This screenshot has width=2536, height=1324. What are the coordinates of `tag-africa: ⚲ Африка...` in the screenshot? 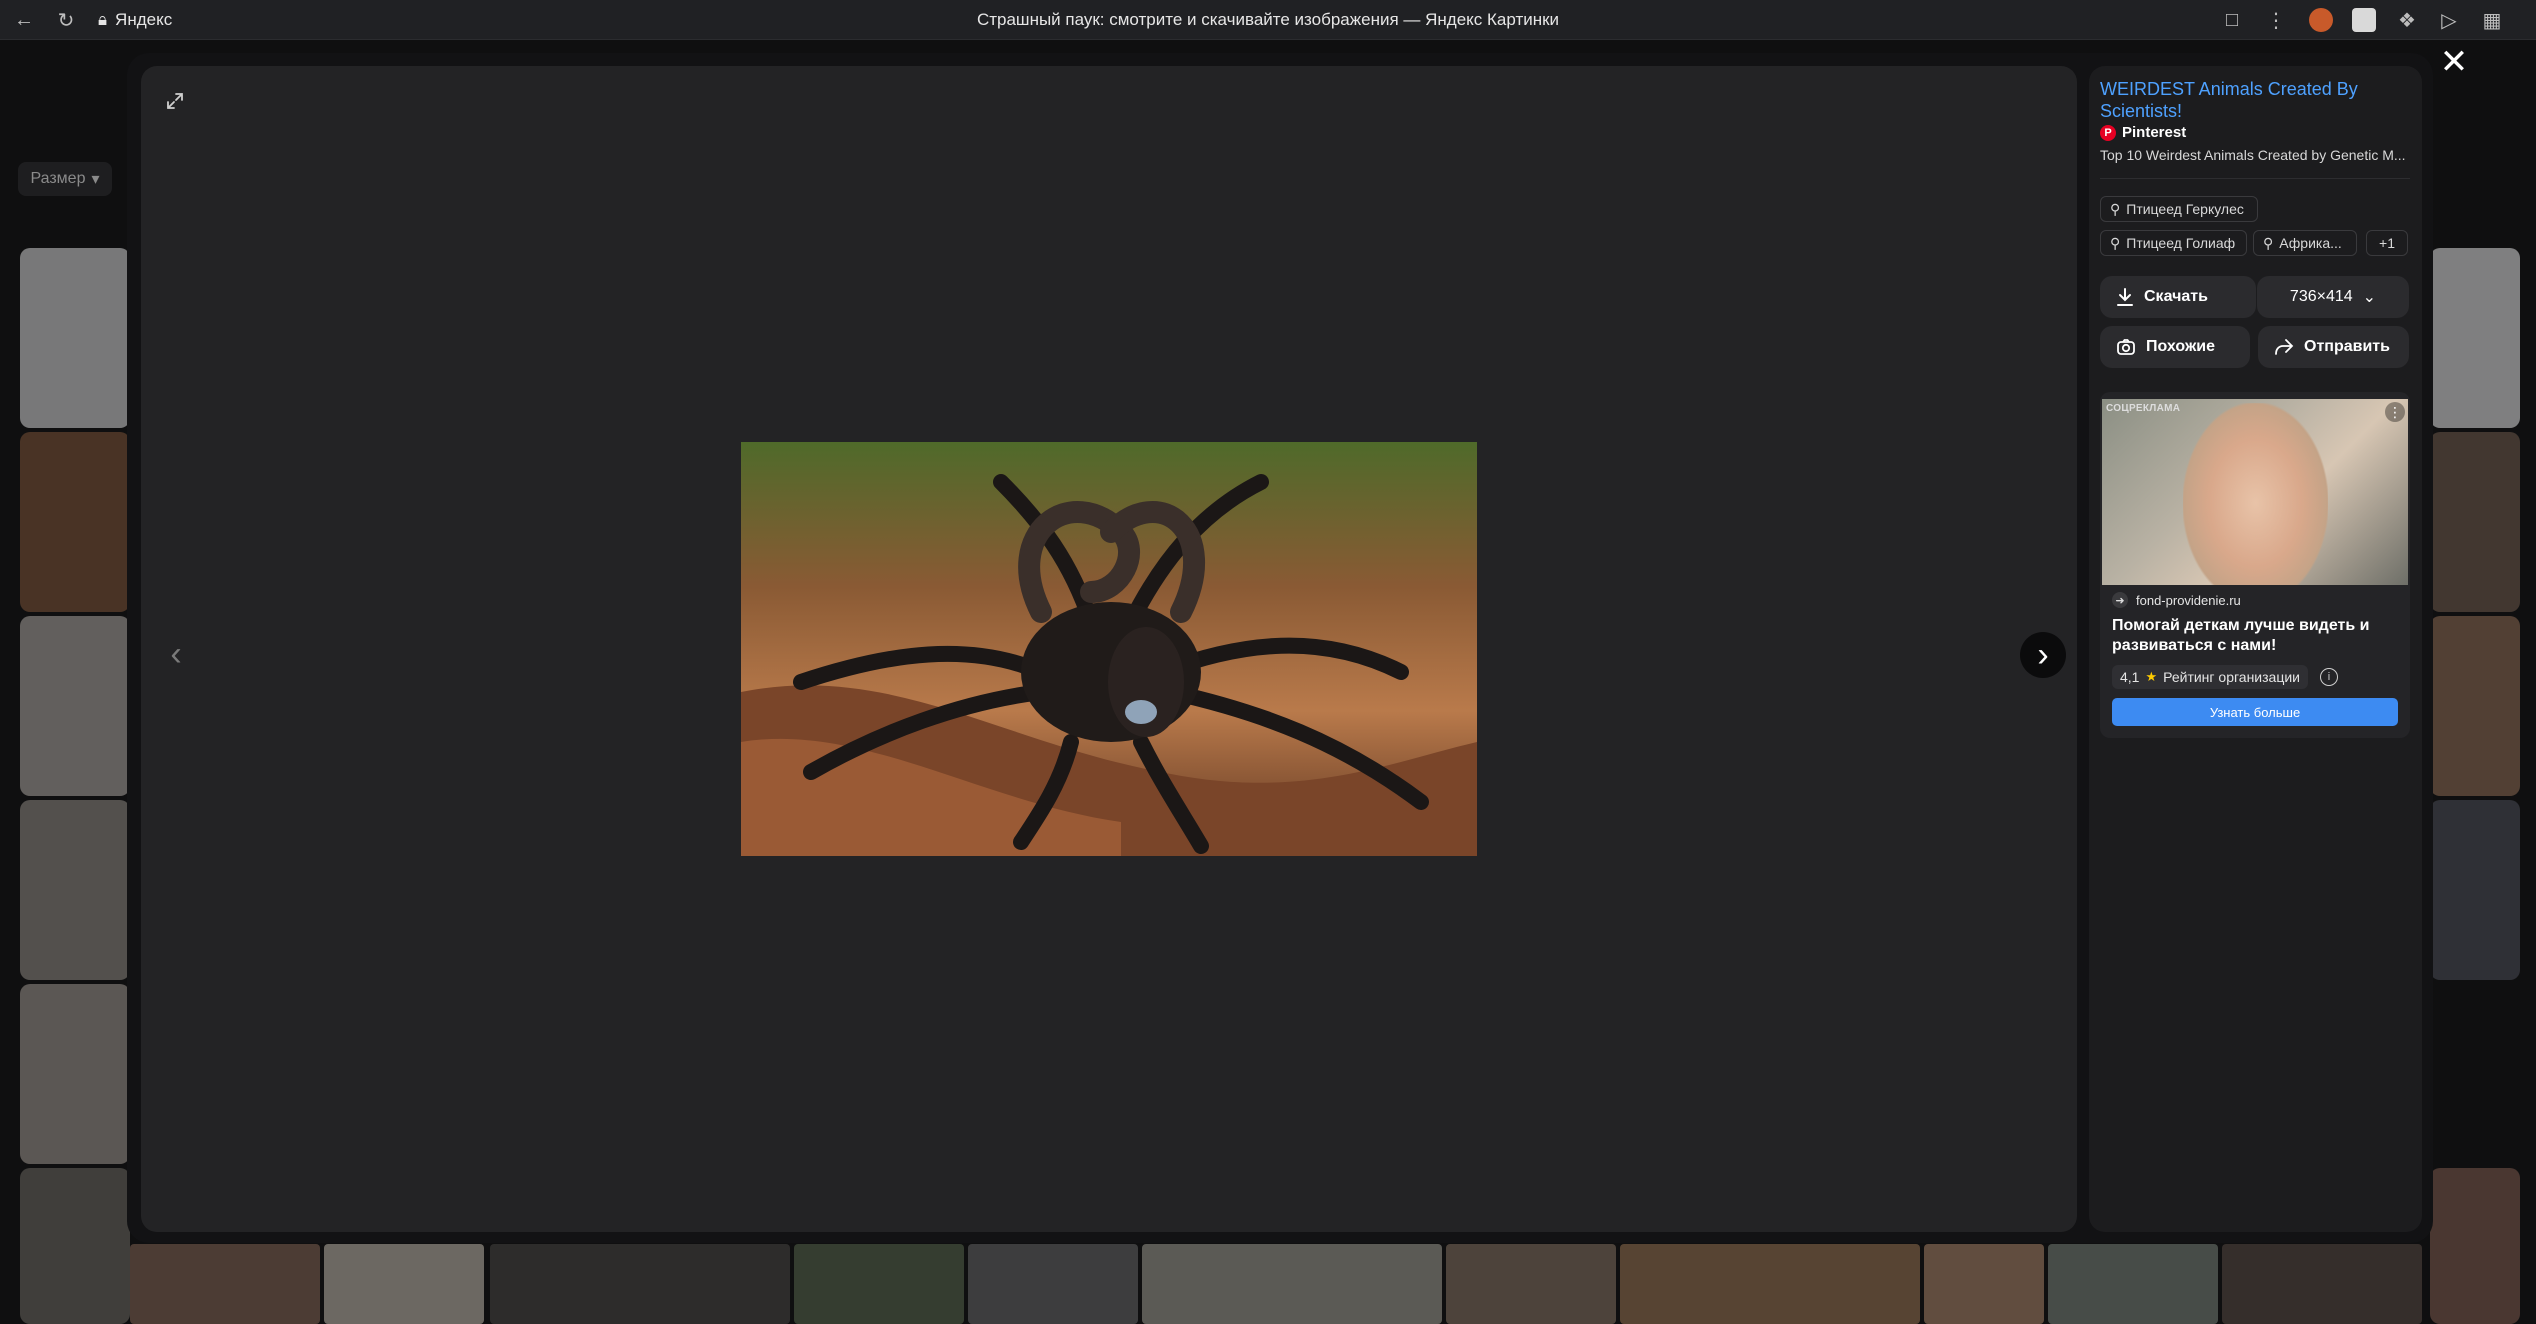 It's located at (2305, 243).